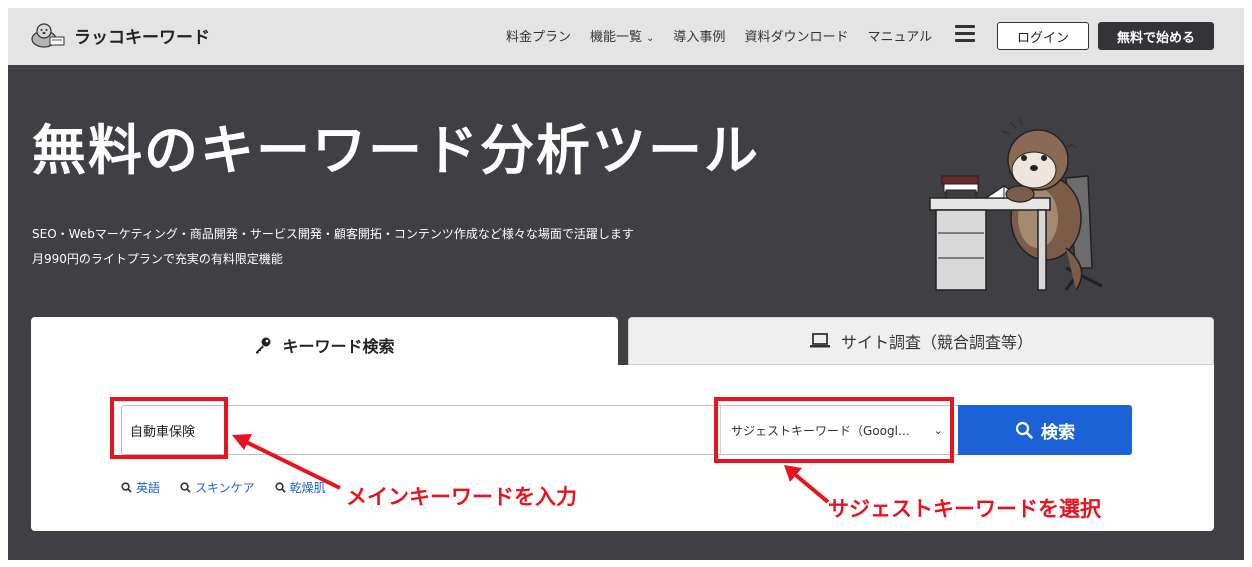 The image size is (1252, 567). I want to click on tab-site-research: サイト調査（競合調査等）, so click(921, 341).